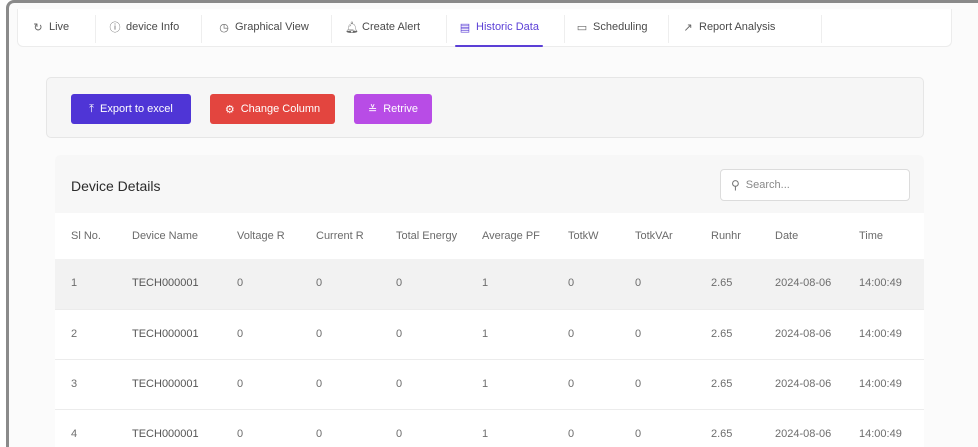 The height and width of the screenshot is (447, 978). I want to click on document-icon: ▤, so click(465, 27).